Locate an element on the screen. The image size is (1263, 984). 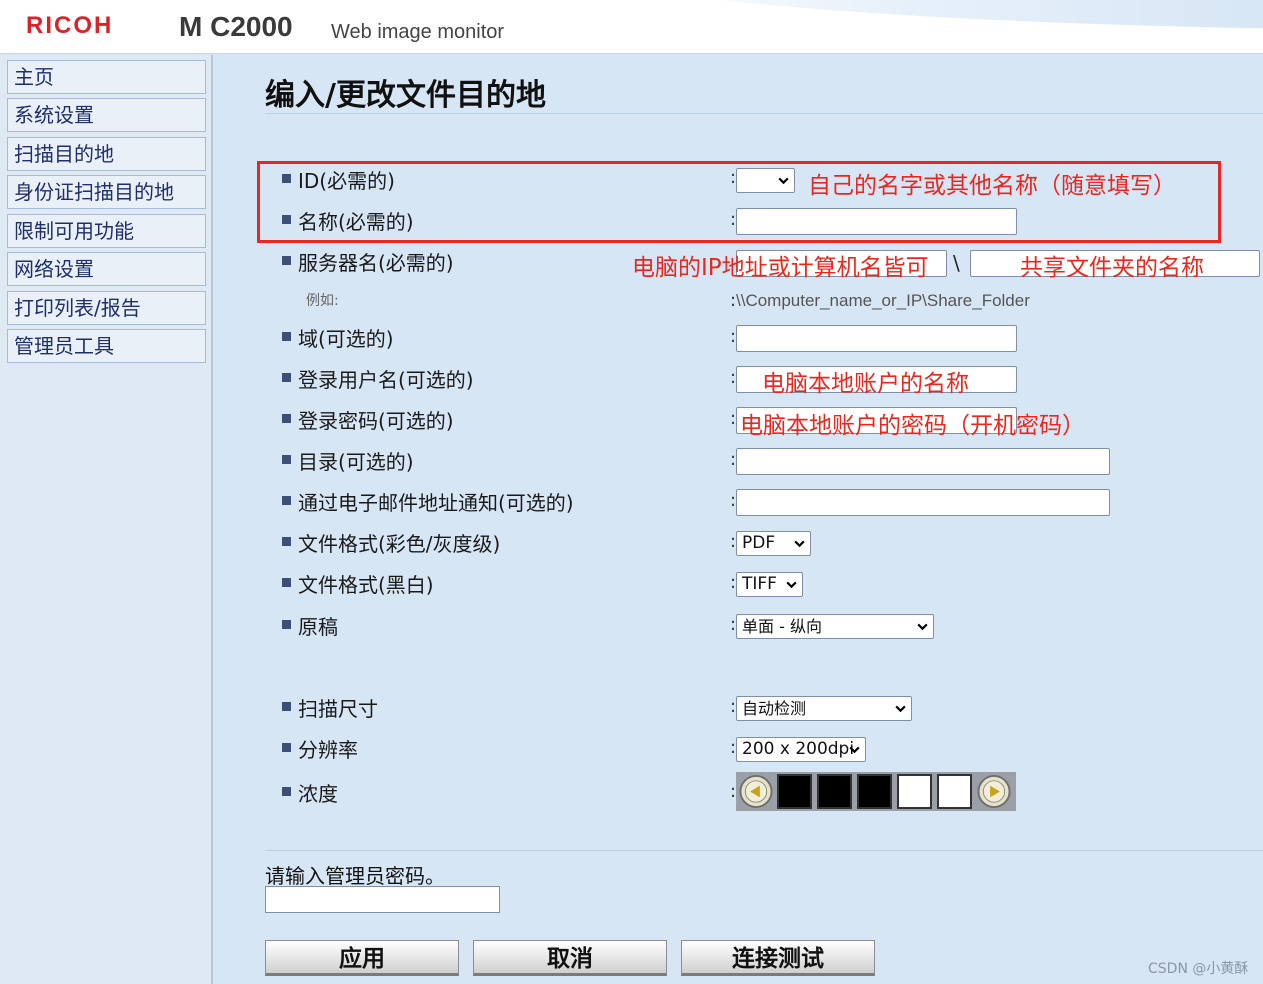
example-label: 例如: is located at coordinates (322, 301).